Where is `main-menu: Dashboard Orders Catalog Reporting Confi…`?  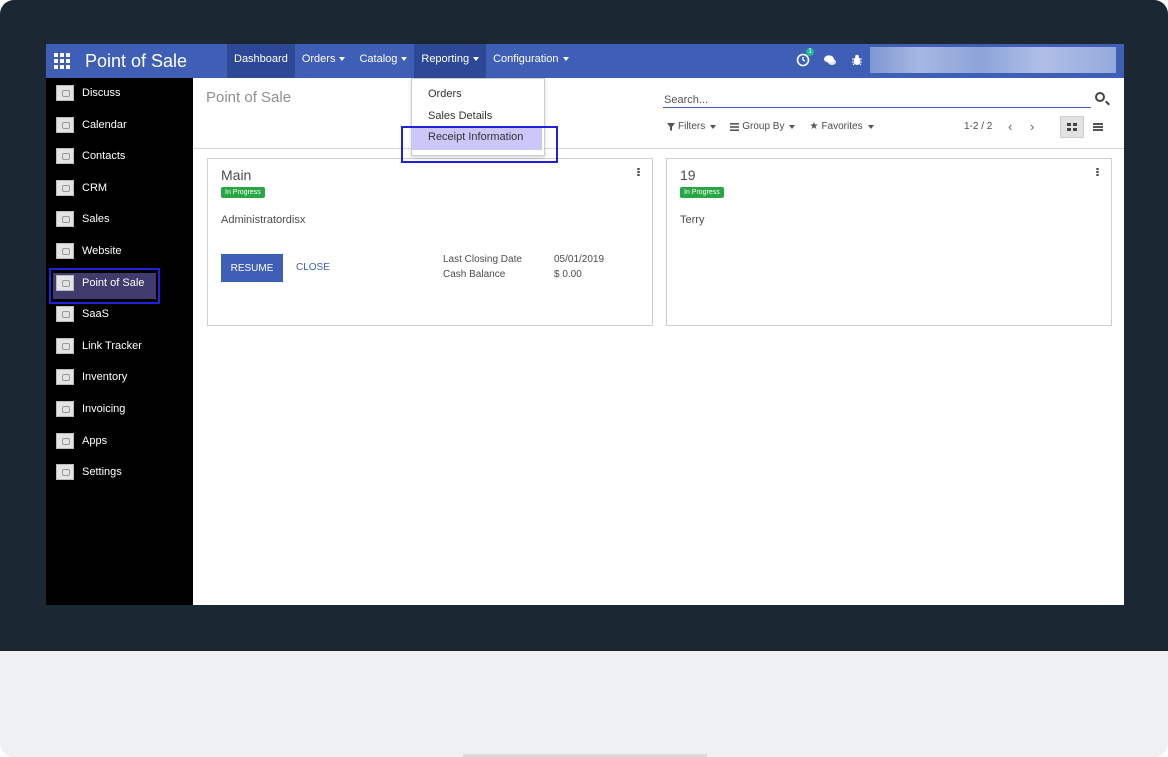
main-menu: Dashboard Orders Catalog Reporting Confi… is located at coordinates (401, 61).